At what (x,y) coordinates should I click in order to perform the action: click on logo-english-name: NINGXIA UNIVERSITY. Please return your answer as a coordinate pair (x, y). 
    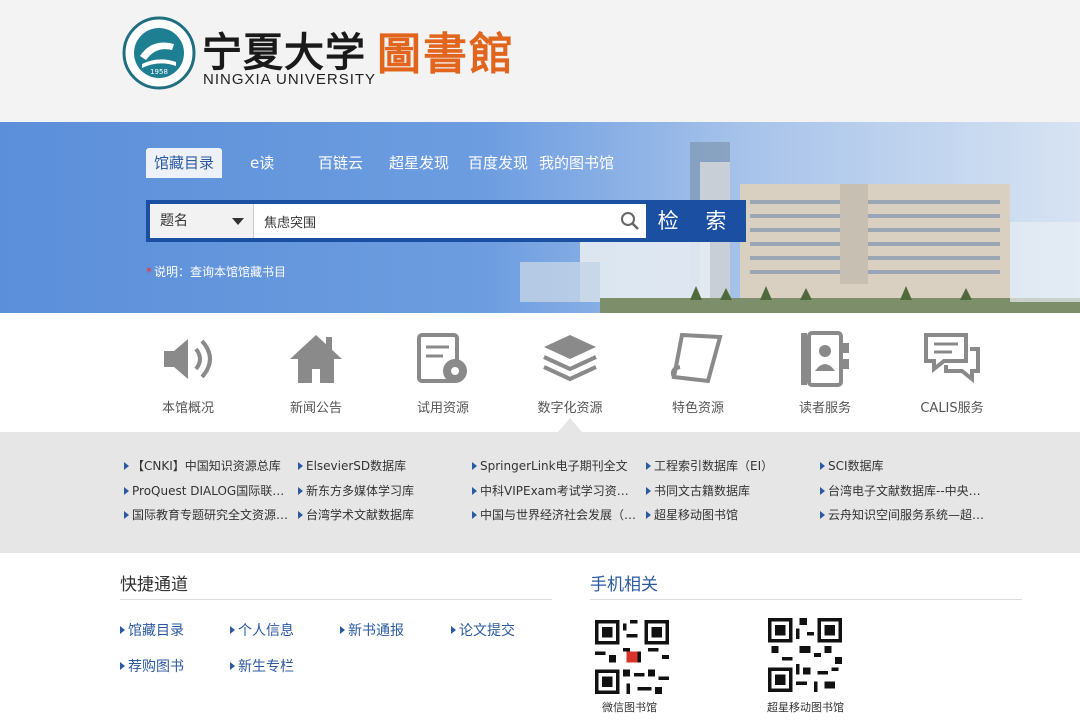
    Looking at the image, I should click on (290, 79).